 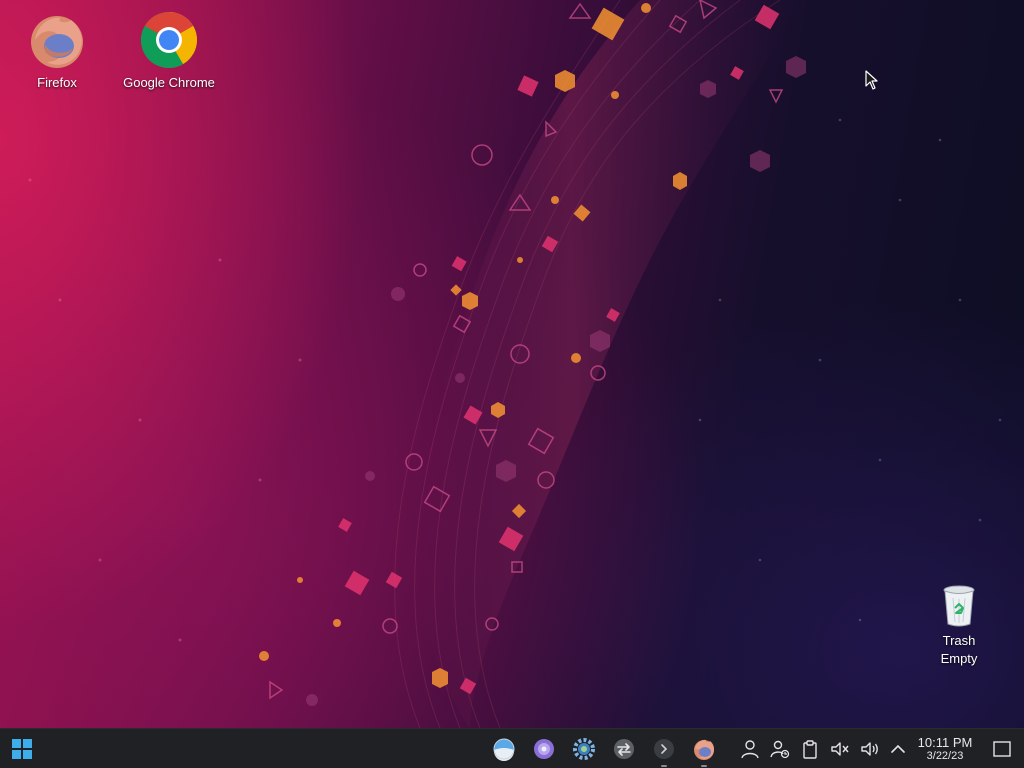 I want to click on chrome-icon, so click(x=168, y=40).